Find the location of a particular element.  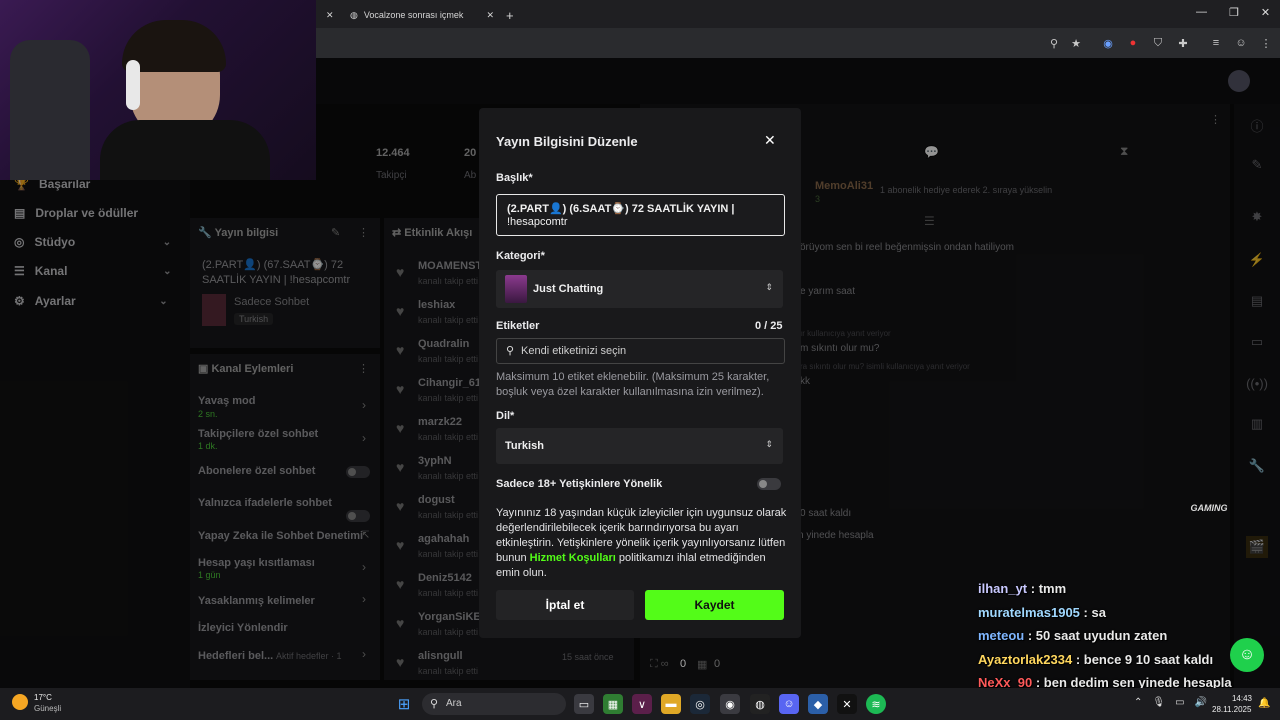

chair is located at coordinates (50, 110).